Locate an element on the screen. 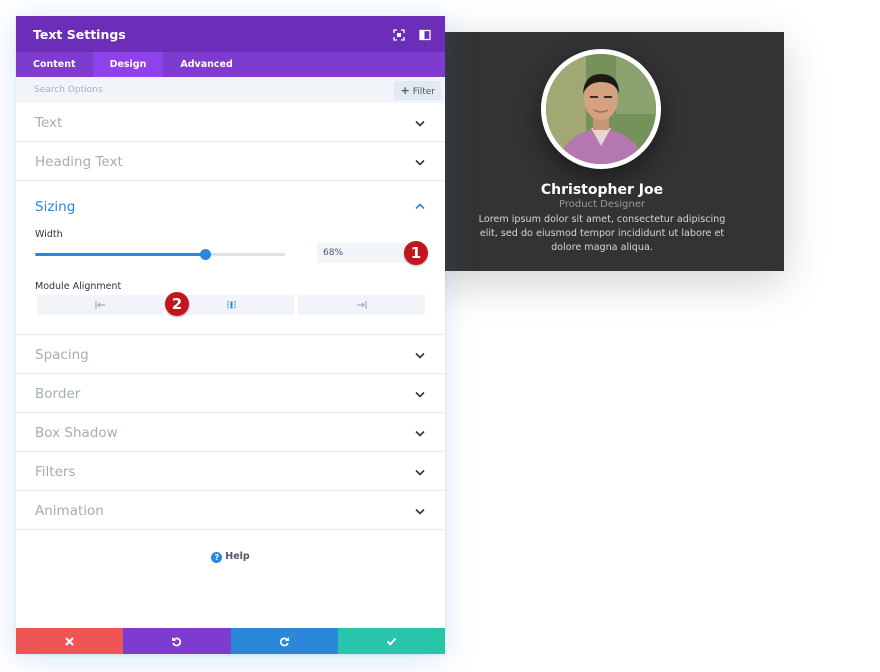  width-slider is located at coordinates (160, 254).